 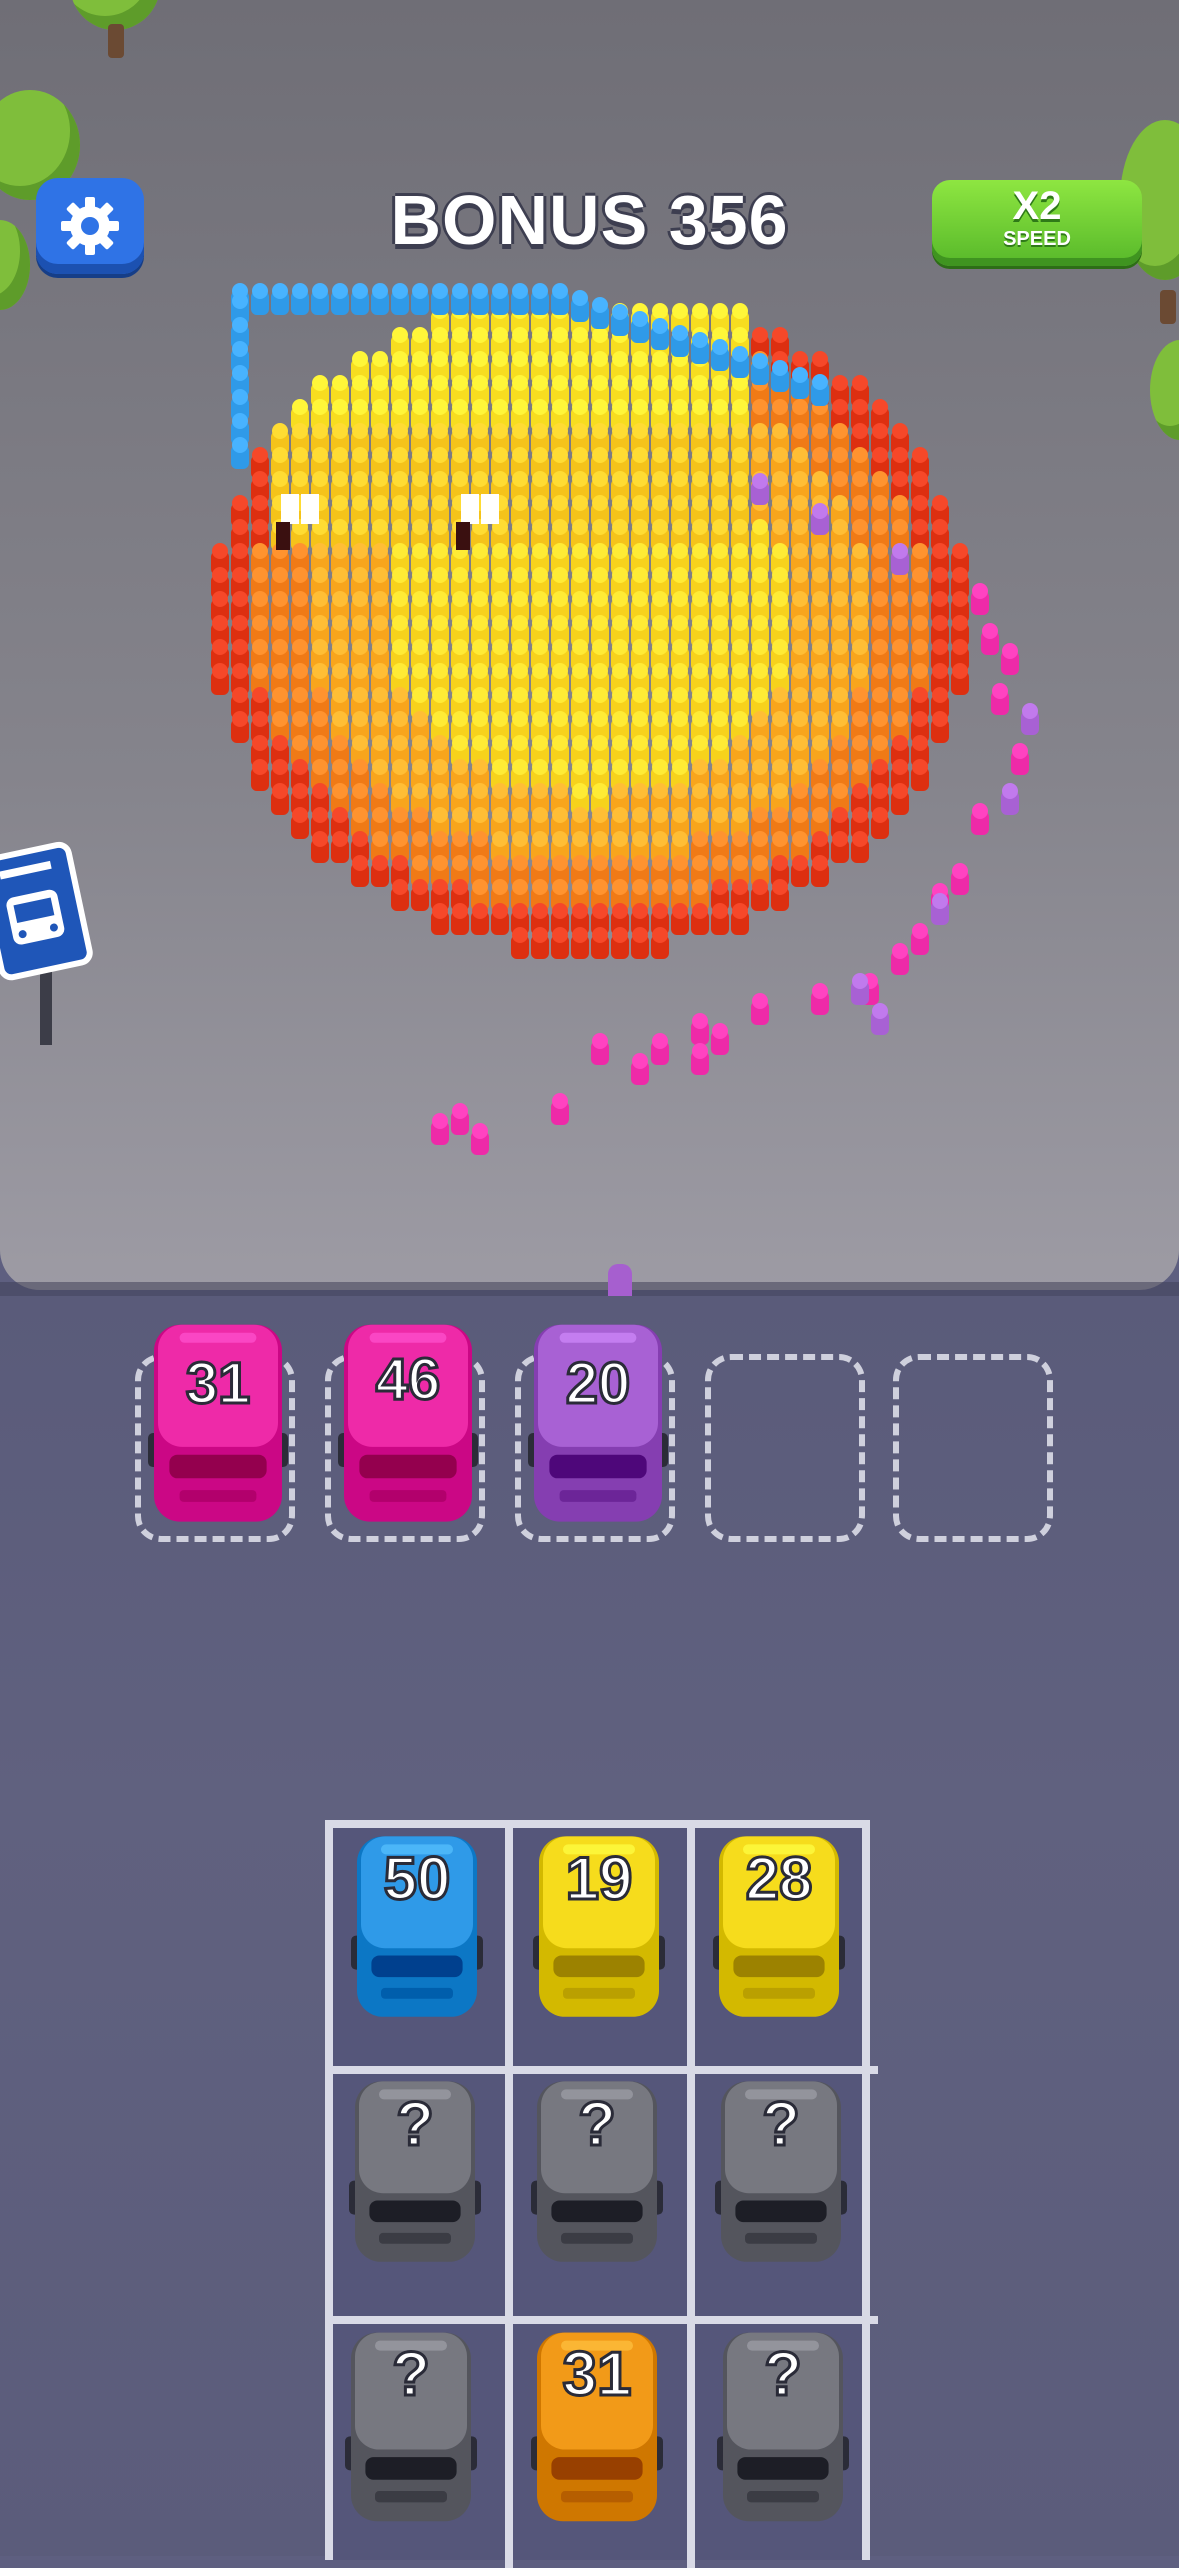 I want to click on slot-car: 46, so click(x=408, y=1416).